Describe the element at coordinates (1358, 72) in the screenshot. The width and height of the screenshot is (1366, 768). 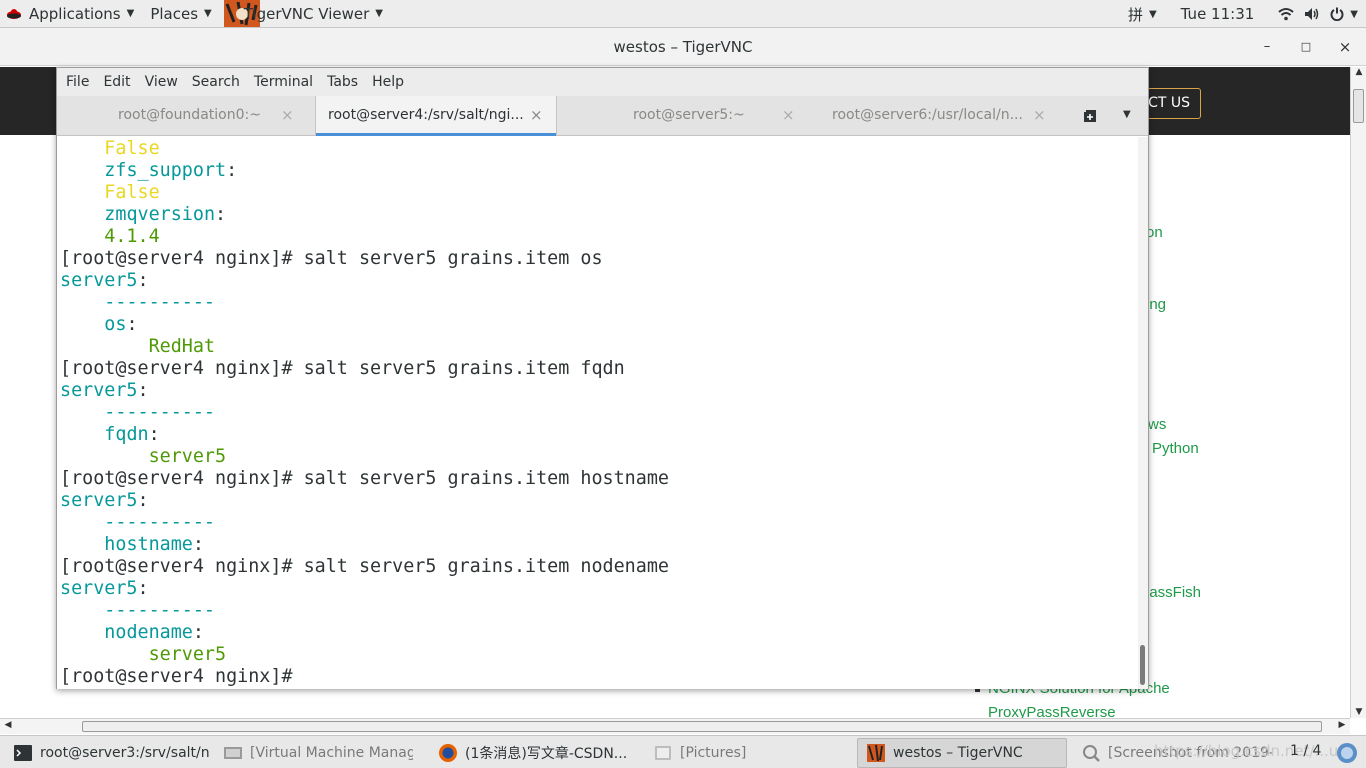
I see `scroll-up-arrow-icon: ▲` at that location.